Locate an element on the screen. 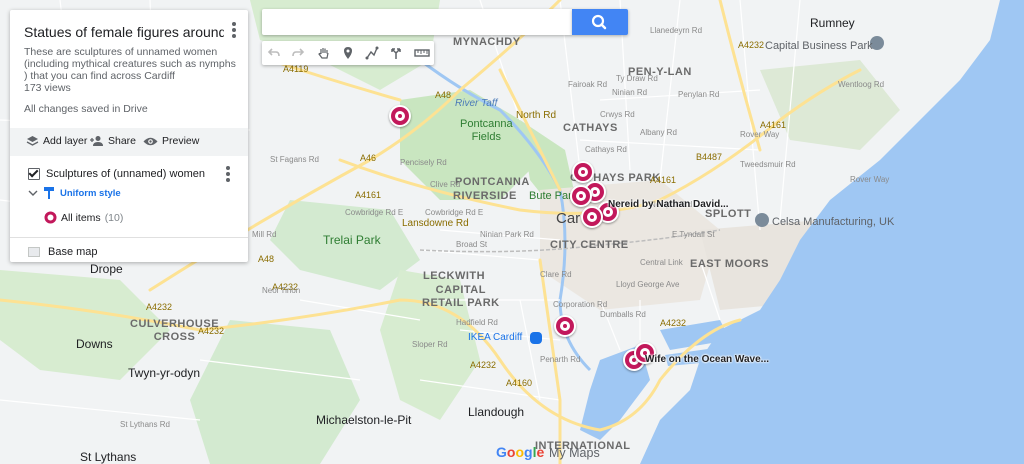 The width and height of the screenshot is (1024, 464). base-map-label: Base map is located at coordinates (73, 252).